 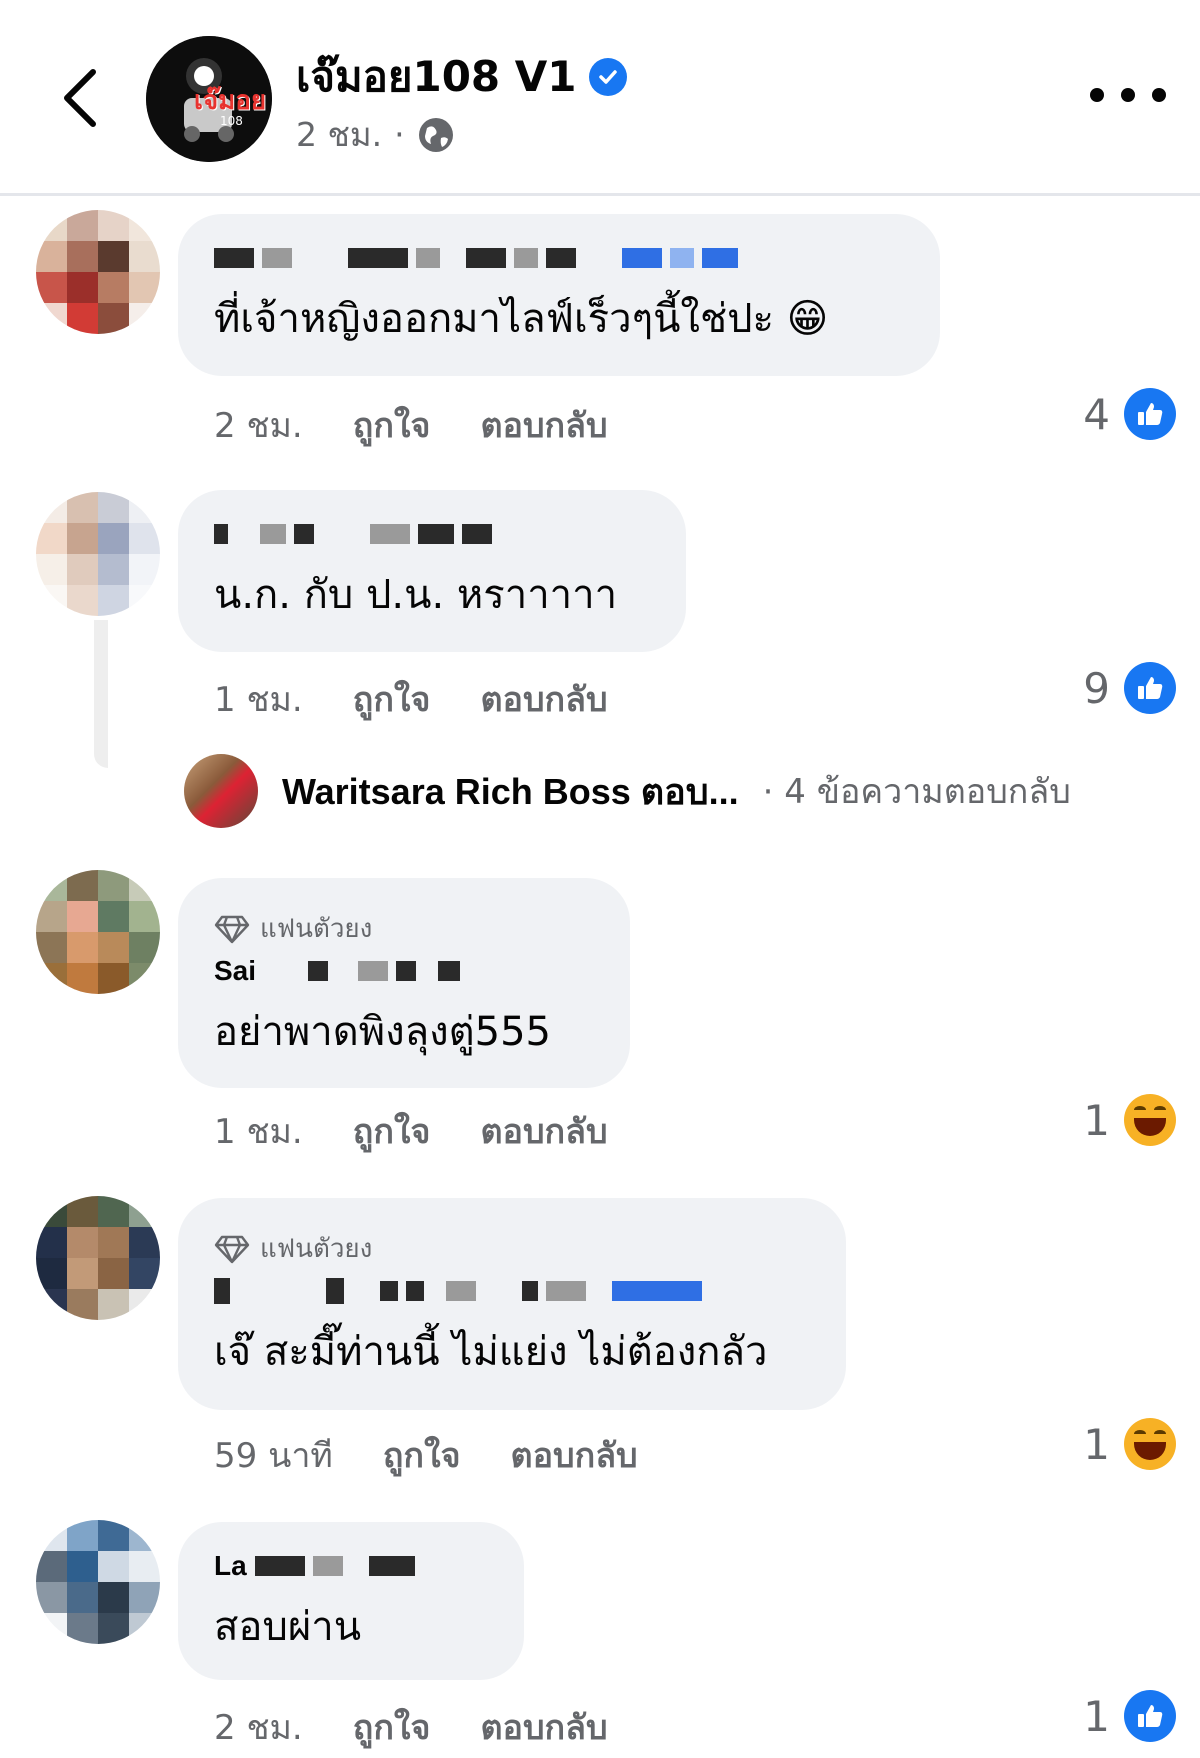 I want to click on comment-time: 59 นาที, so click(x=273, y=1455).